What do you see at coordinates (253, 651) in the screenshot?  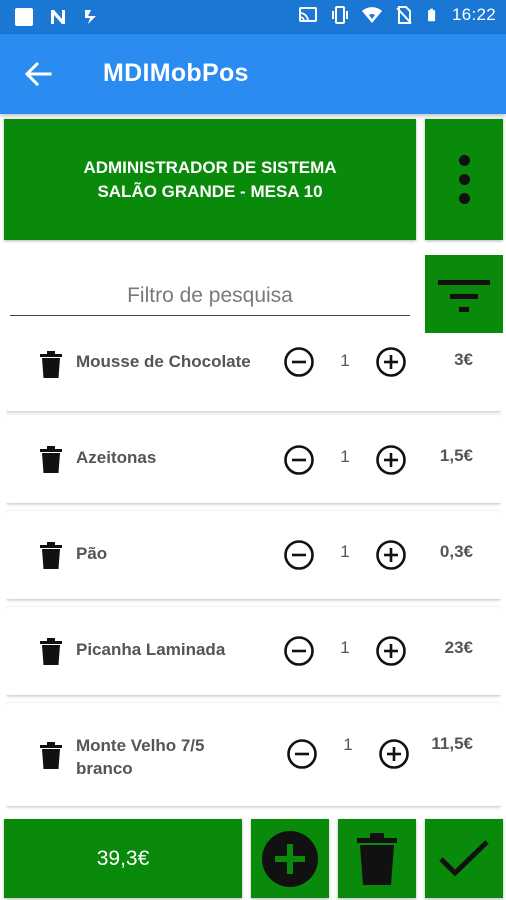 I see `list-item: Picanha Laminada 1 23€` at bounding box center [253, 651].